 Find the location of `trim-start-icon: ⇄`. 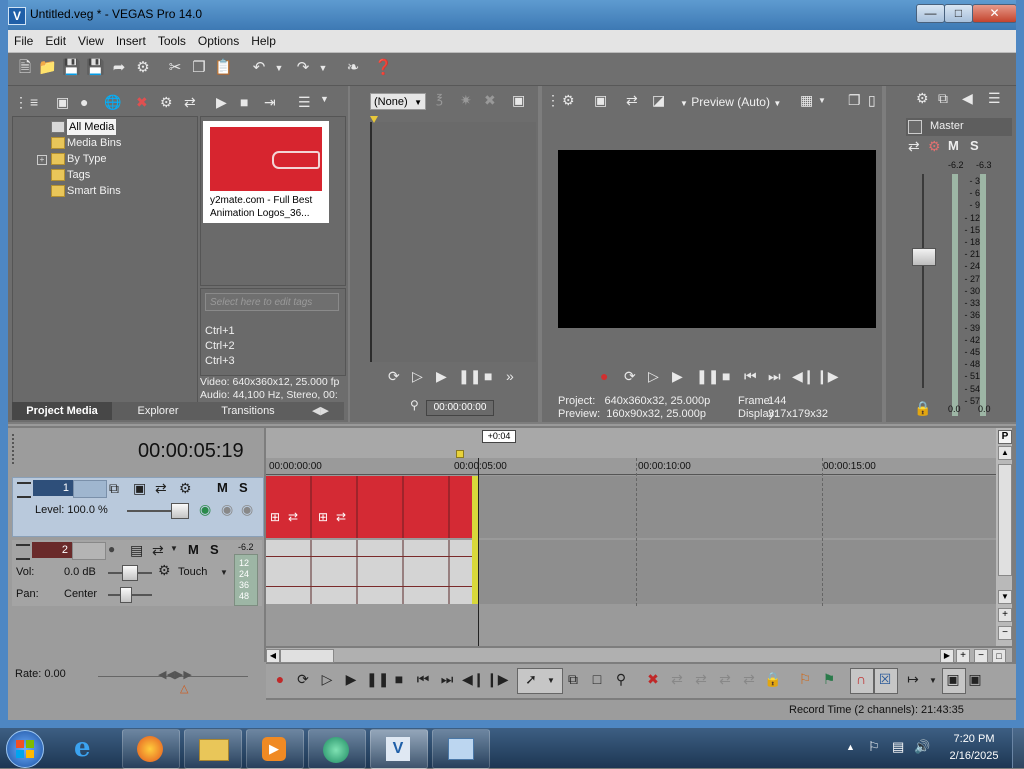

trim-start-icon: ⇄ is located at coordinates (701, 679).